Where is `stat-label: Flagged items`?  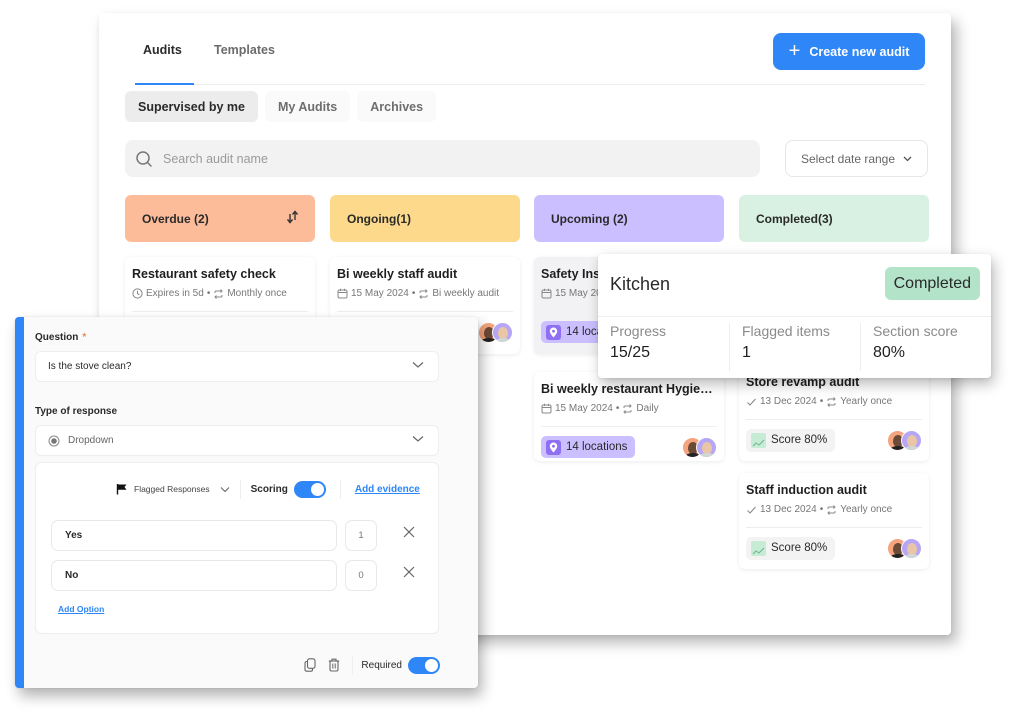
stat-label: Flagged items is located at coordinates (786, 331).